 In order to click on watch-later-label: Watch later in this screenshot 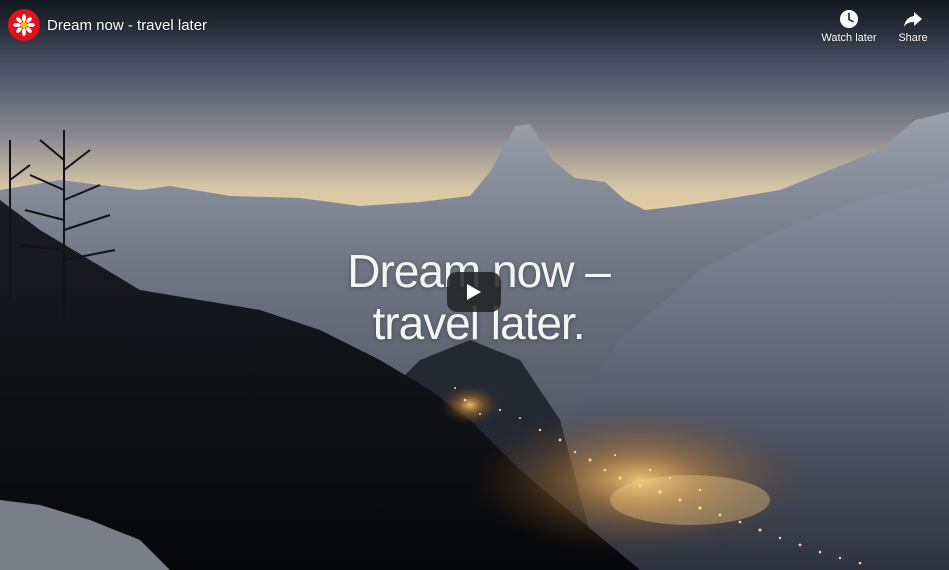, I will do `click(849, 38)`.